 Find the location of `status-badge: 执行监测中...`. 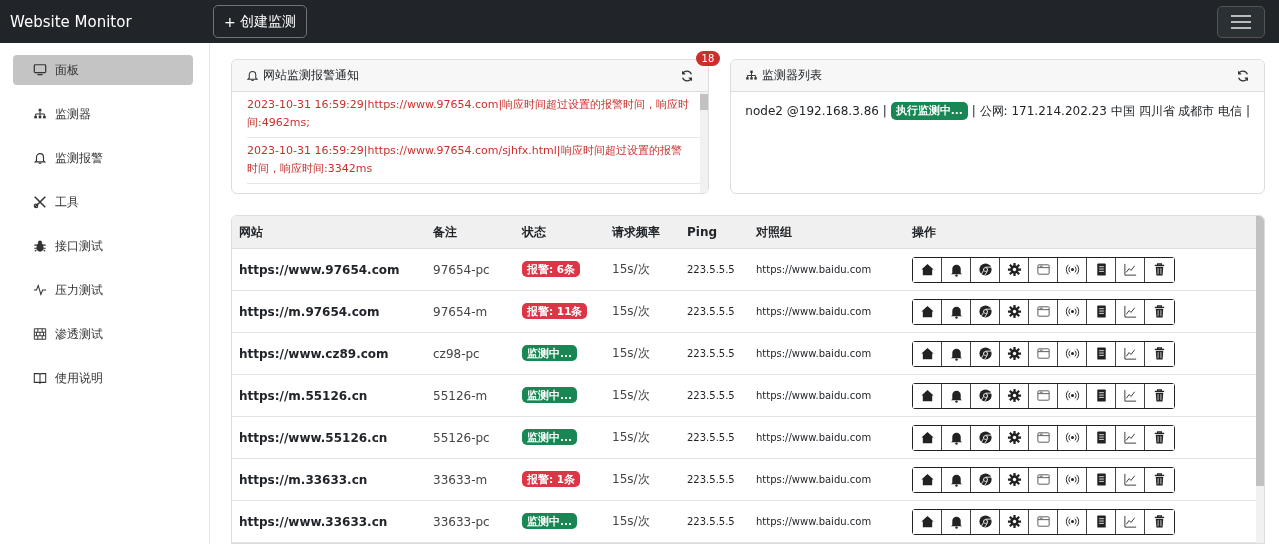

status-badge: 执行监测中... is located at coordinates (929, 111).